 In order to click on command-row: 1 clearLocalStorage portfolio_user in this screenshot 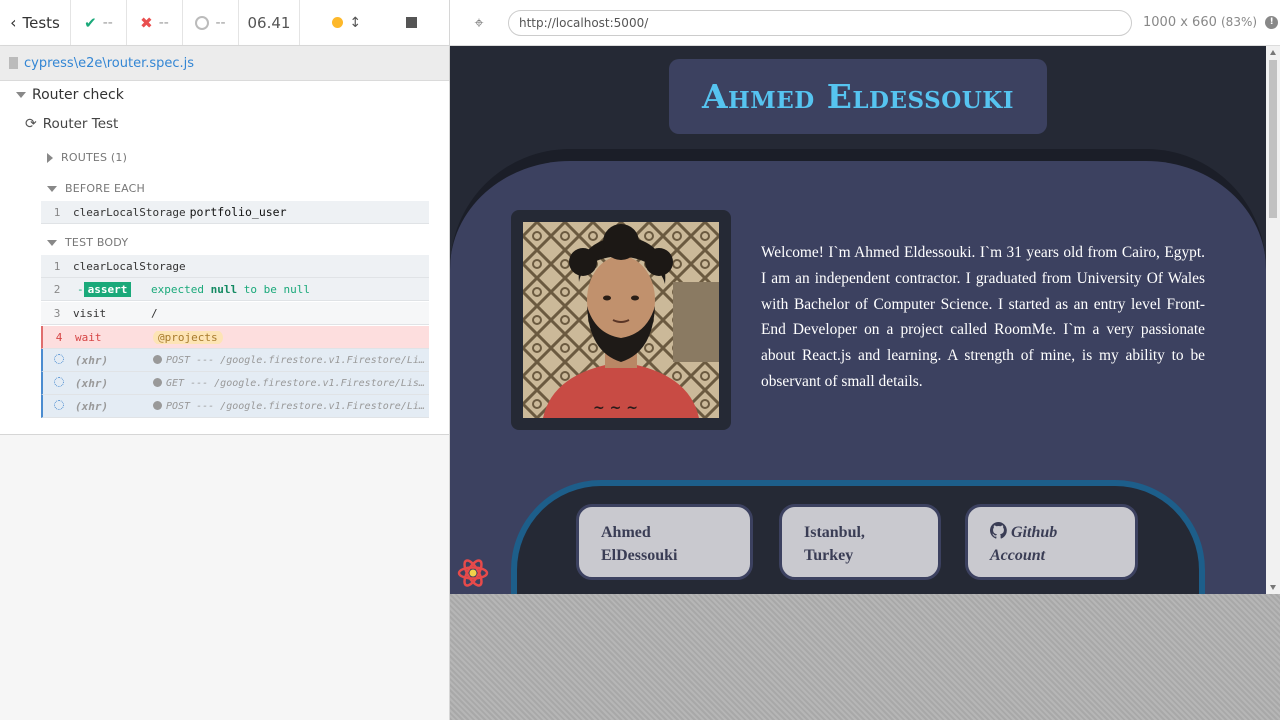, I will do `click(235, 212)`.